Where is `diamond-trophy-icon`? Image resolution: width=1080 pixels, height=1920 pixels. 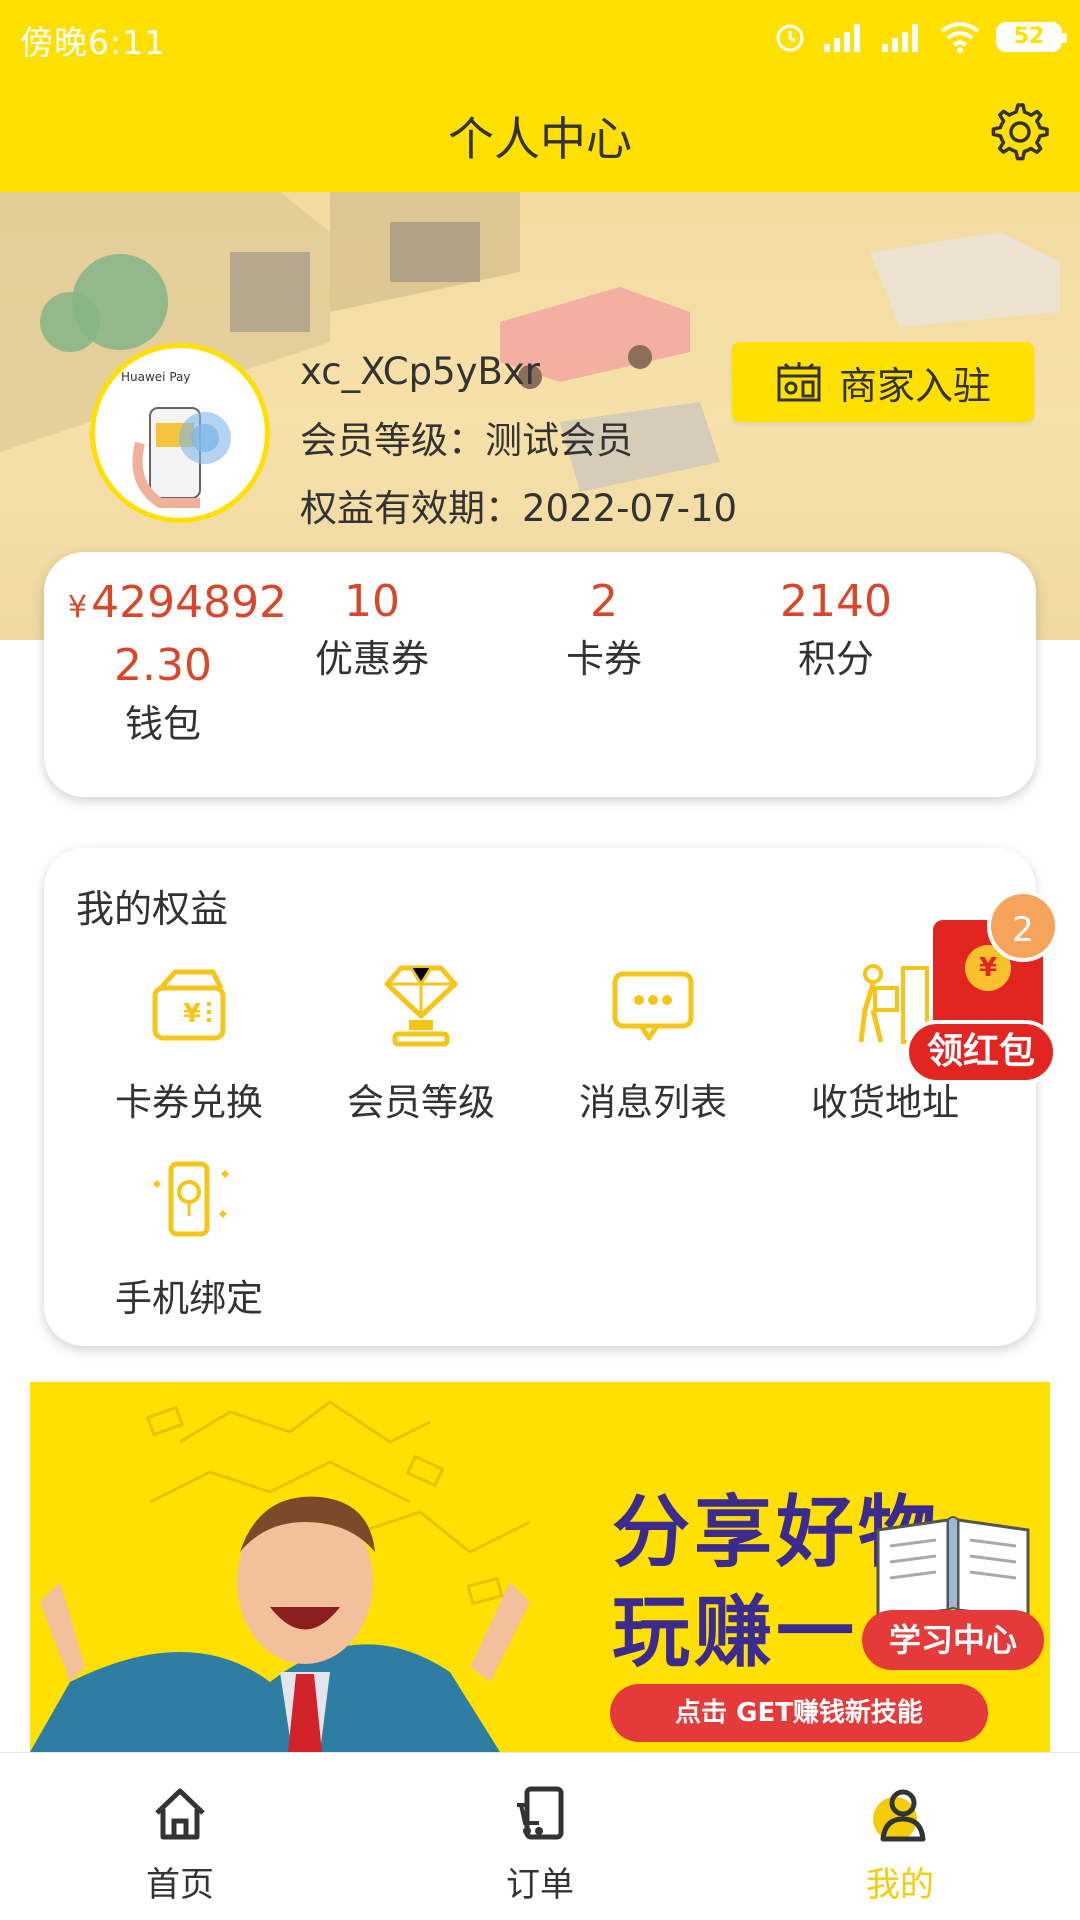
diamond-trophy-icon is located at coordinates (421, 1006).